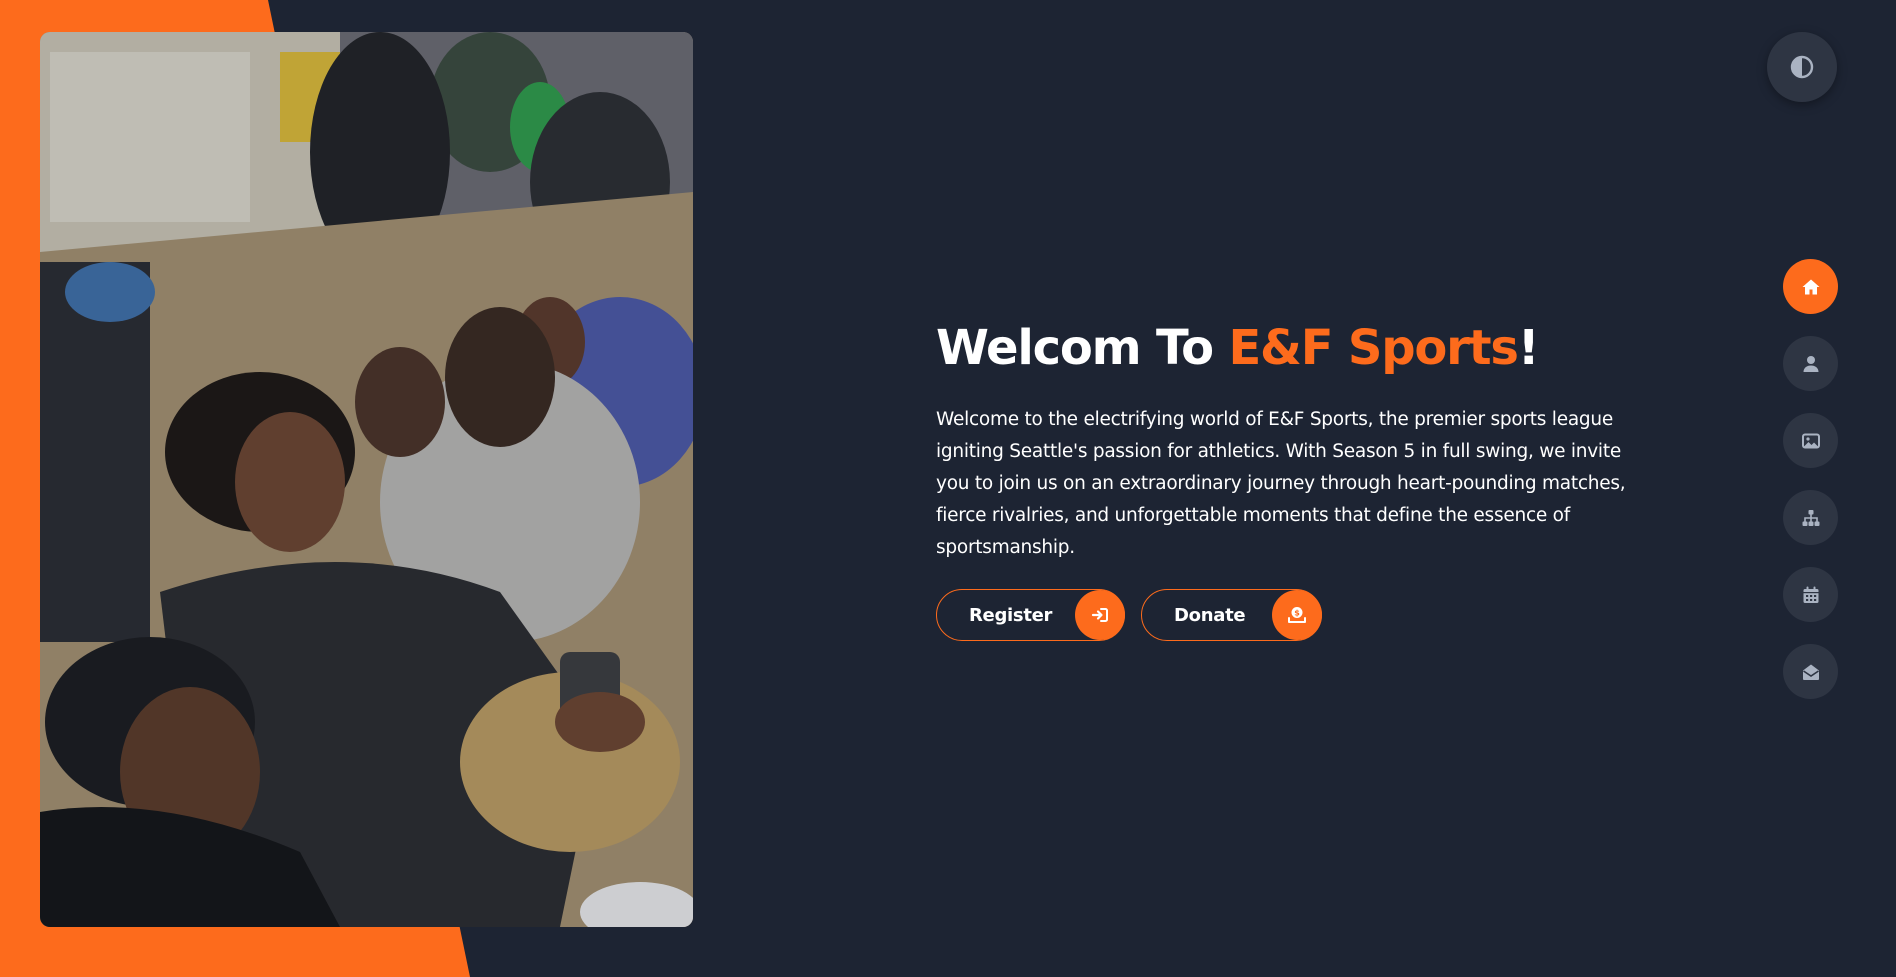 Image resolution: width=1896 pixels, height=977 pixels. I want to click on donate-icon: $, so click(1297, 615).